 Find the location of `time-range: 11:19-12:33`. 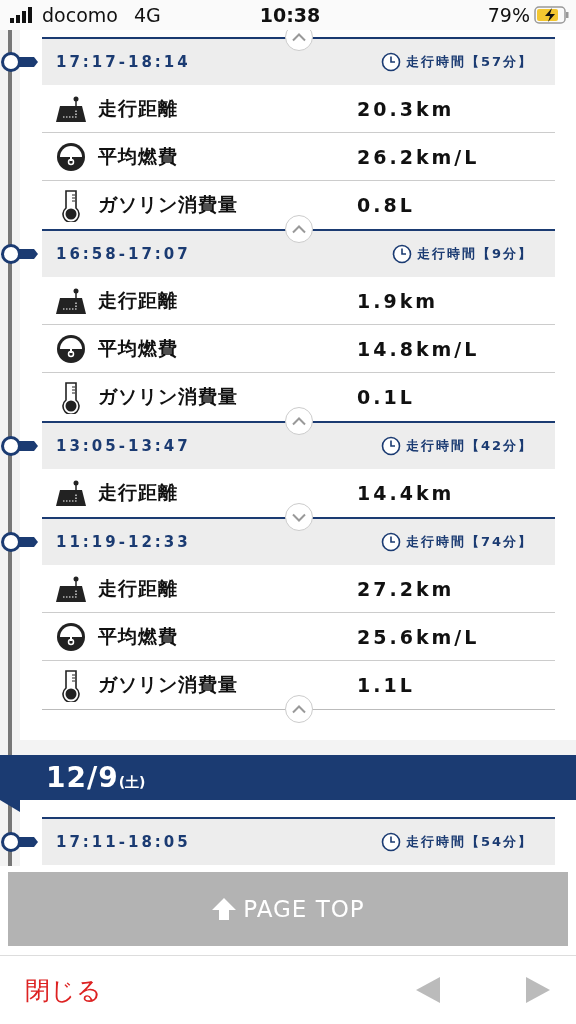

time-range: 11:19-12:33 is located at coordinates (124, 542).